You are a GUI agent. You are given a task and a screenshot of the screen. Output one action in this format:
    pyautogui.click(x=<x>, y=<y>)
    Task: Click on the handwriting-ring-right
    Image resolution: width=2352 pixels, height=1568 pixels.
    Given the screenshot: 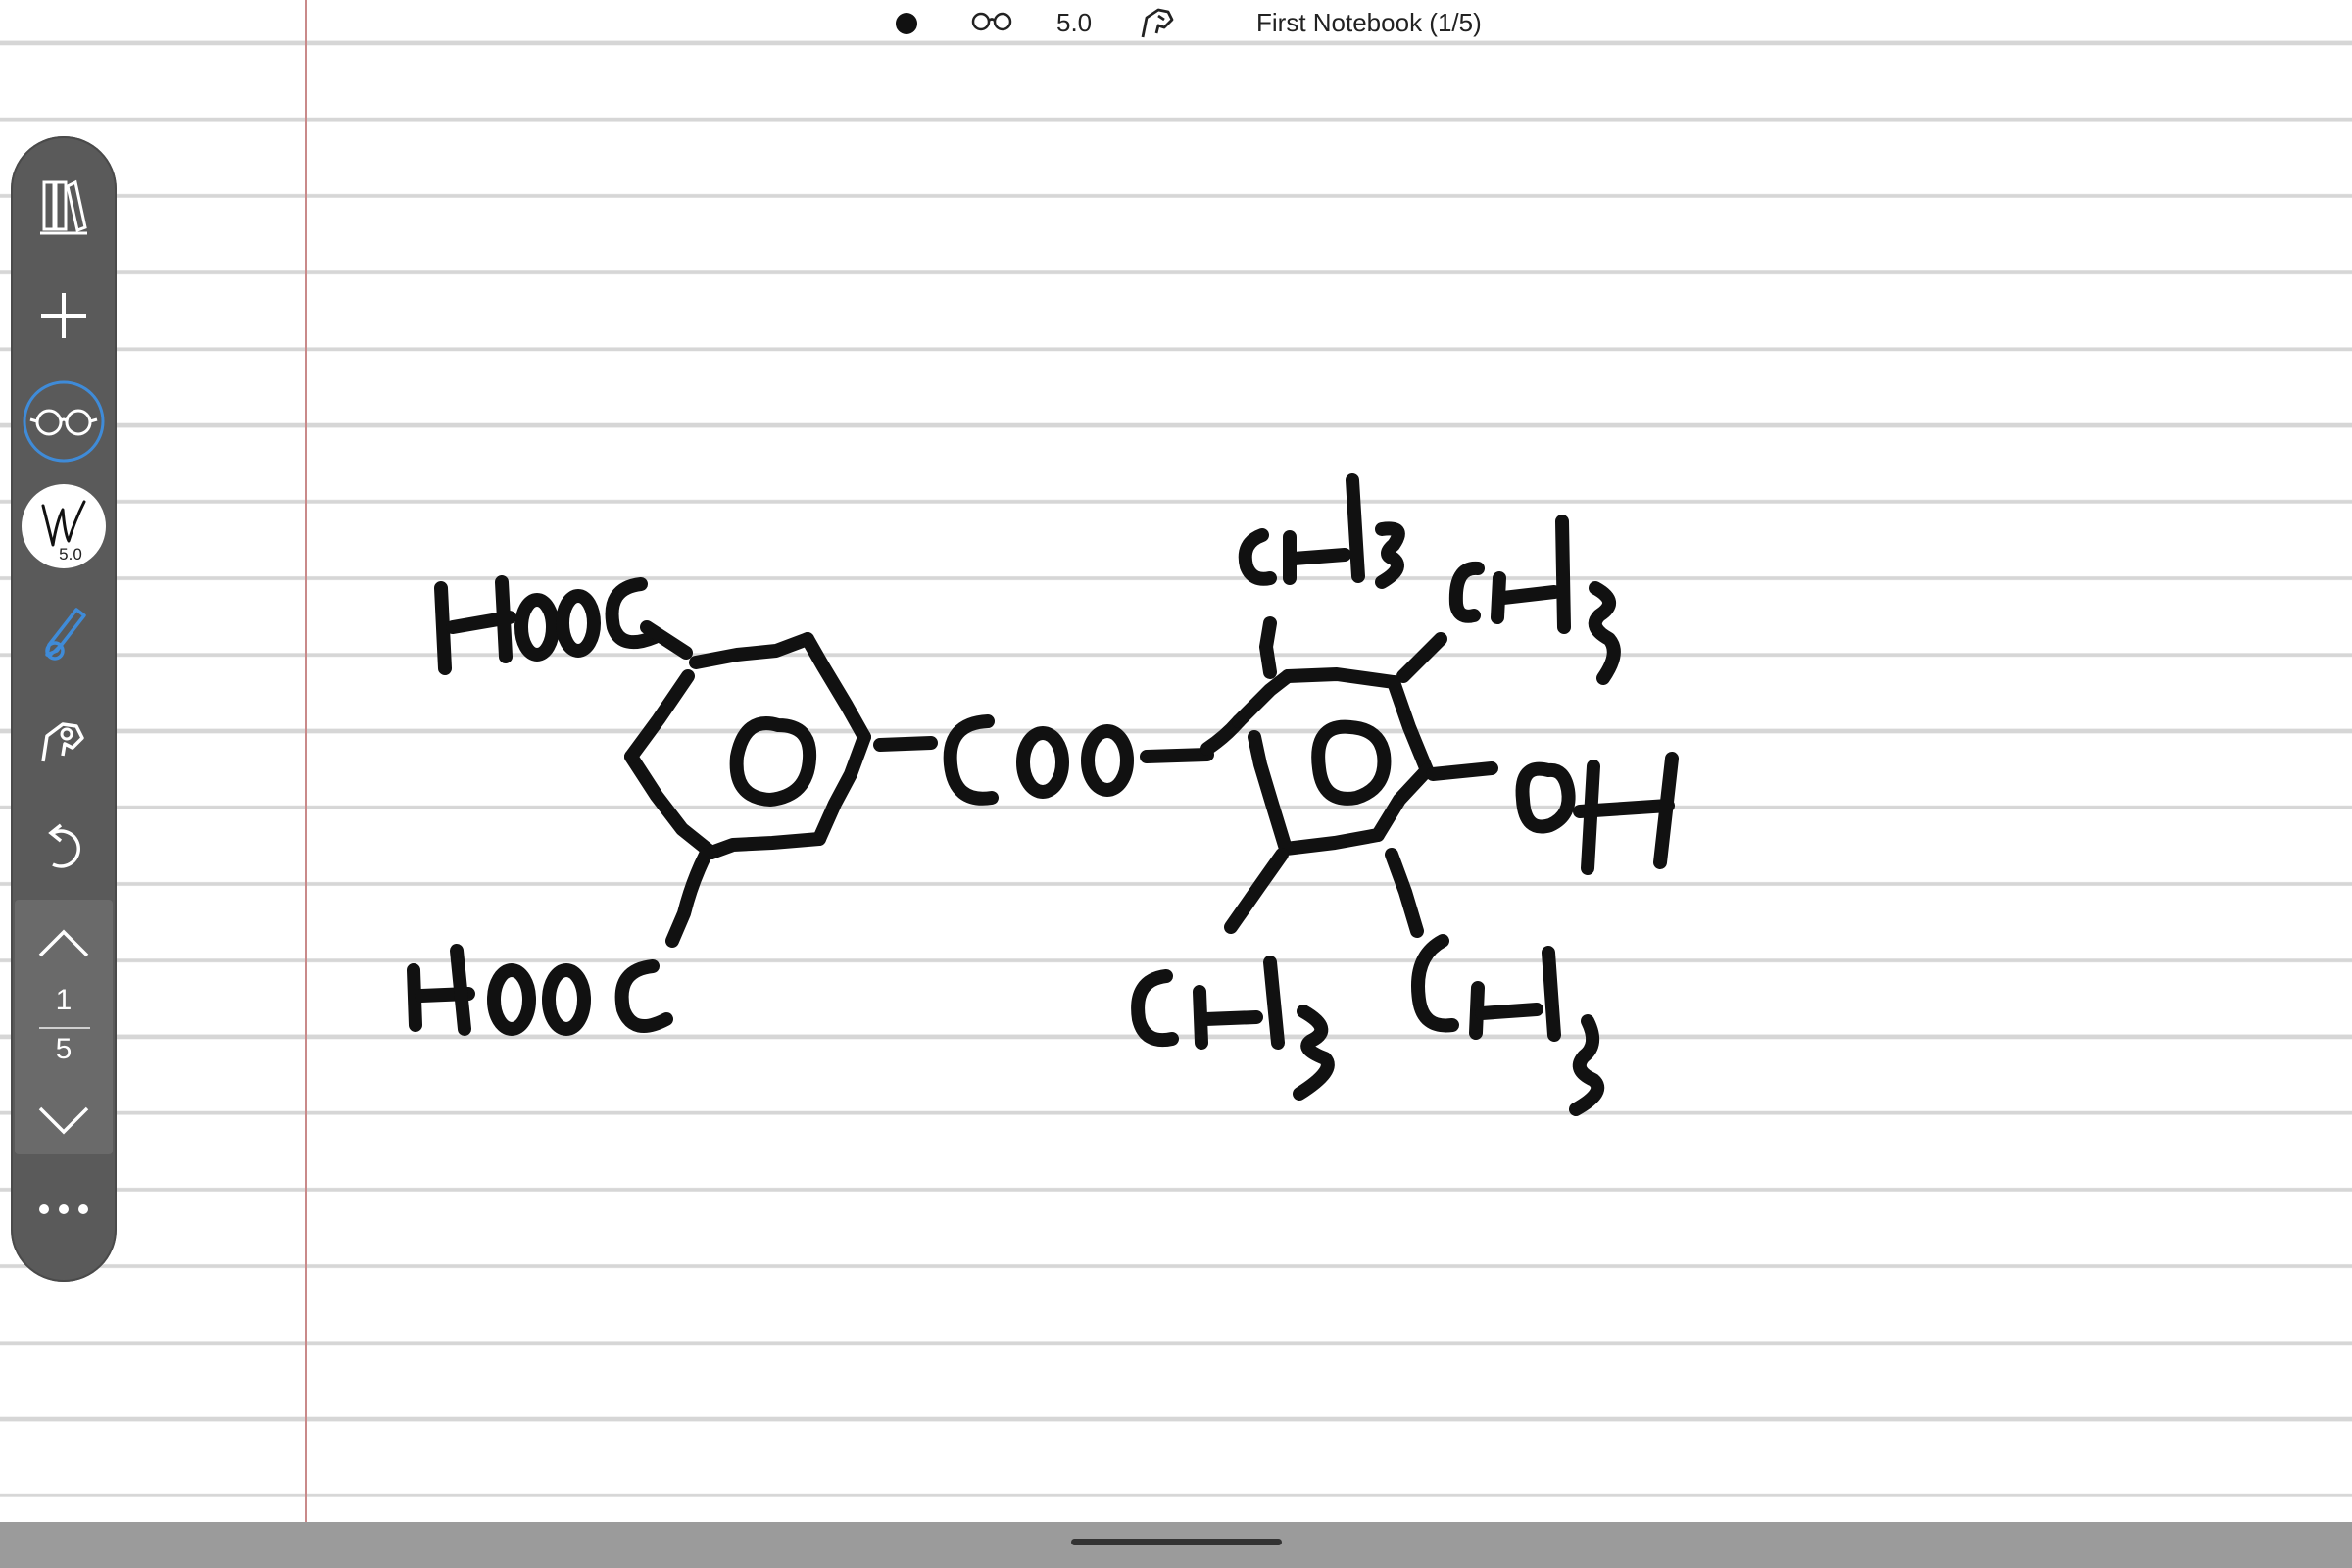 What is the action you would take?
    pyautogui.click(x=1333, y=761)
    